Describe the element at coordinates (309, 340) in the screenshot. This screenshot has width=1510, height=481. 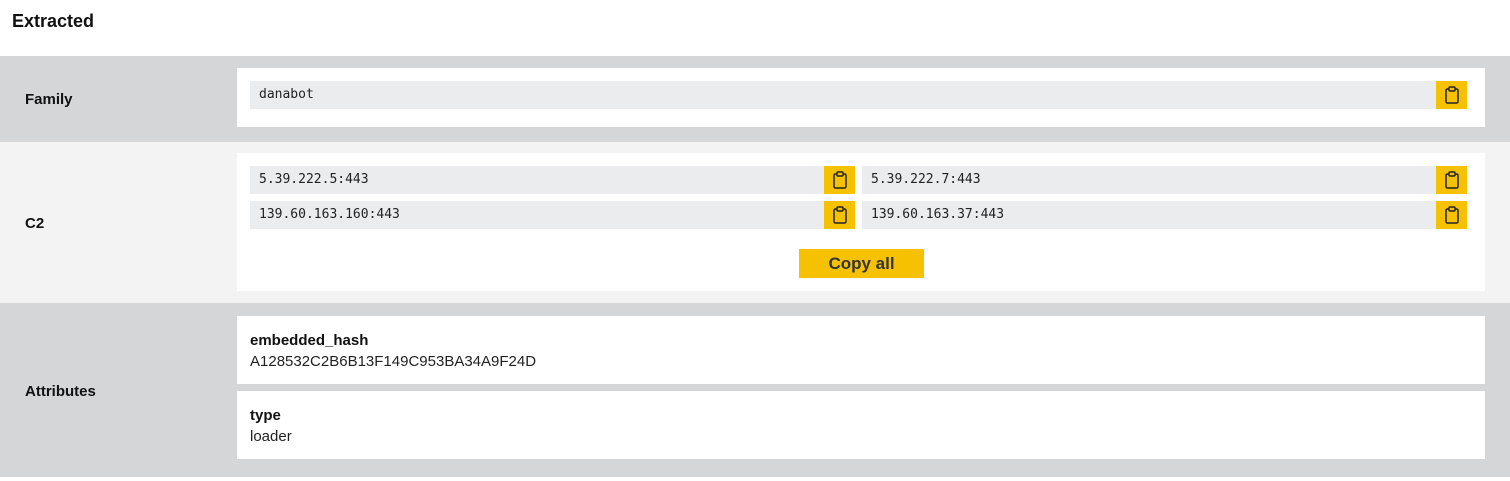
I see `attribute-key: embedded_hash` at that location.